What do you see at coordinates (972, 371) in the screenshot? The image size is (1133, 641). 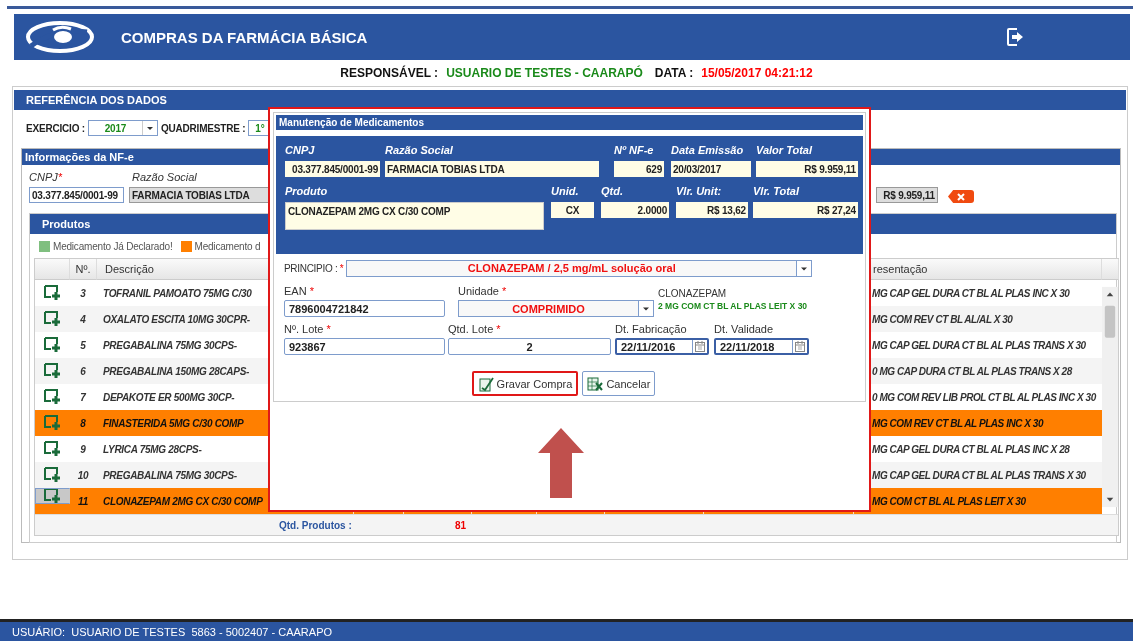 I see `table-cell-text: 0 MG CAP DURA CT BL AL PLAS TRANS X 28` at bounding box center [972, 371].